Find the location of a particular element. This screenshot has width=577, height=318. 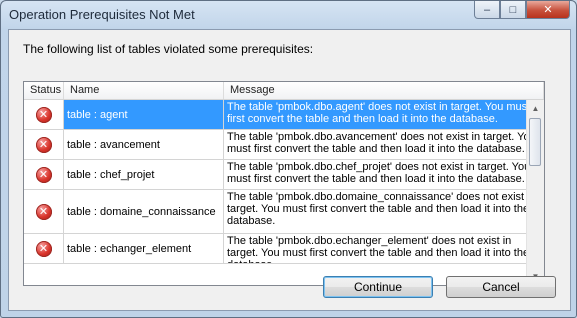

column-header-name: Name is located at coordinates (144, 90).